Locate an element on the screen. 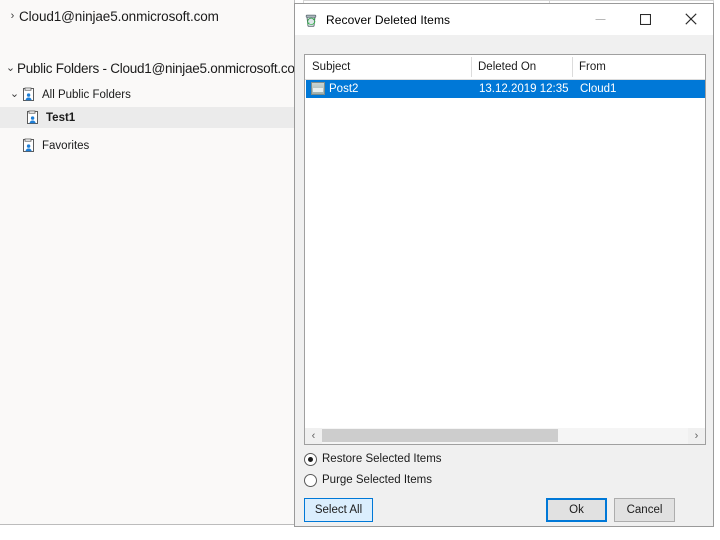  sidebar-item-label: Favorites is located at coordinates (66, 145).